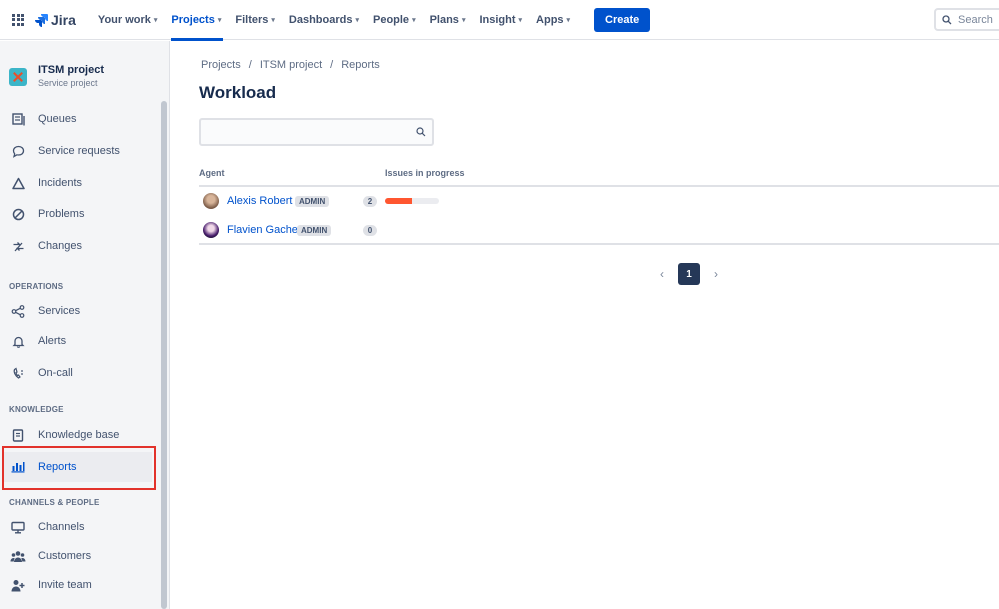  What do you see at coordinates (212, 173) in the screenshot?
I see `column-header-agent: Agent` at bounding box center [212, 173].